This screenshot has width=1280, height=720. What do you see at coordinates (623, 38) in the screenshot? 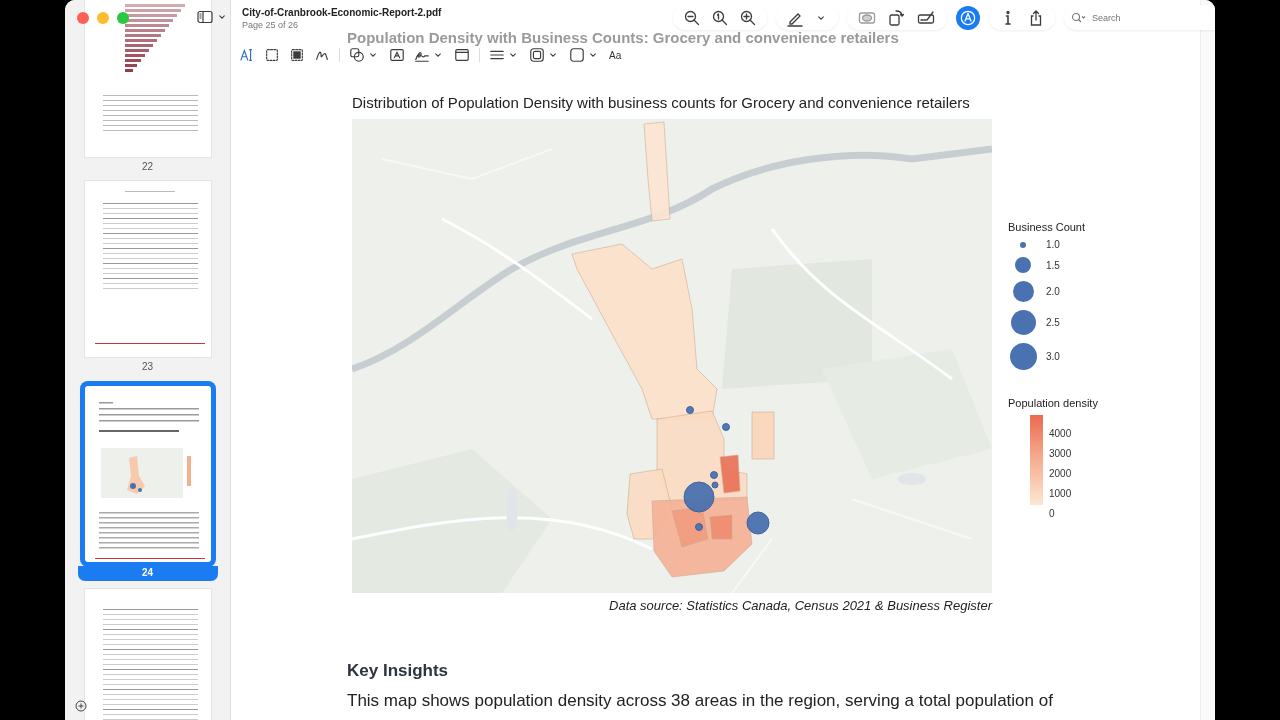
I see `page-heading: Population Density with Business Counts: Grocery and convenience retailers` at bounding box center [623, 38].